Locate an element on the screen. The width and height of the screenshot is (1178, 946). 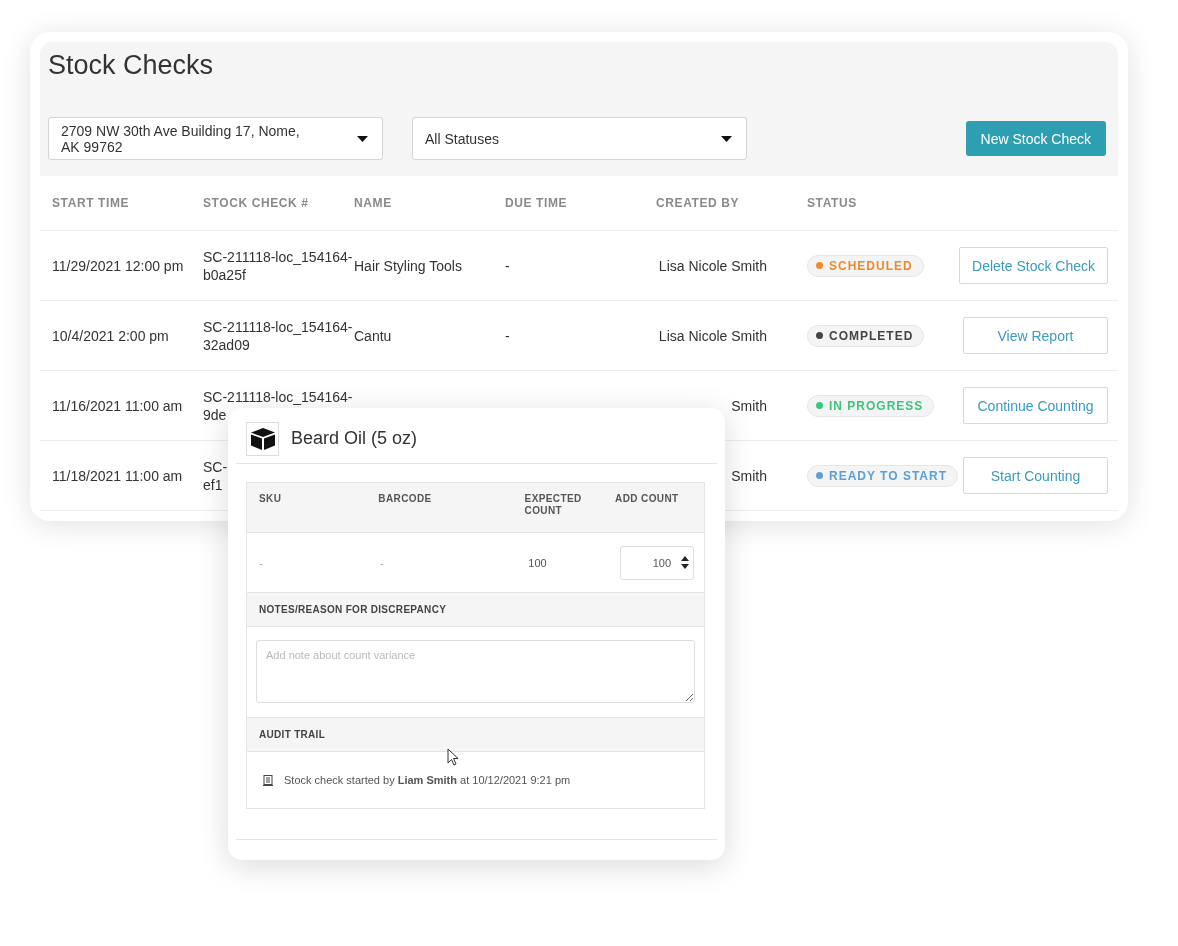
audit-entry: Stock check started by Liam Smith at 10/12/2021 9:21 pm is located at coordinates (427, 780).